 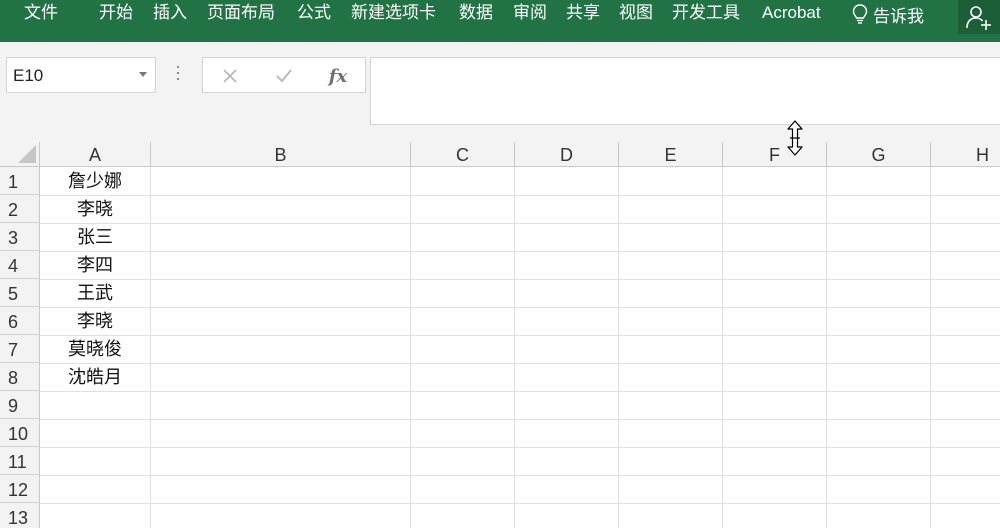 I want to click on close-icon, so click(x=230, y=76).